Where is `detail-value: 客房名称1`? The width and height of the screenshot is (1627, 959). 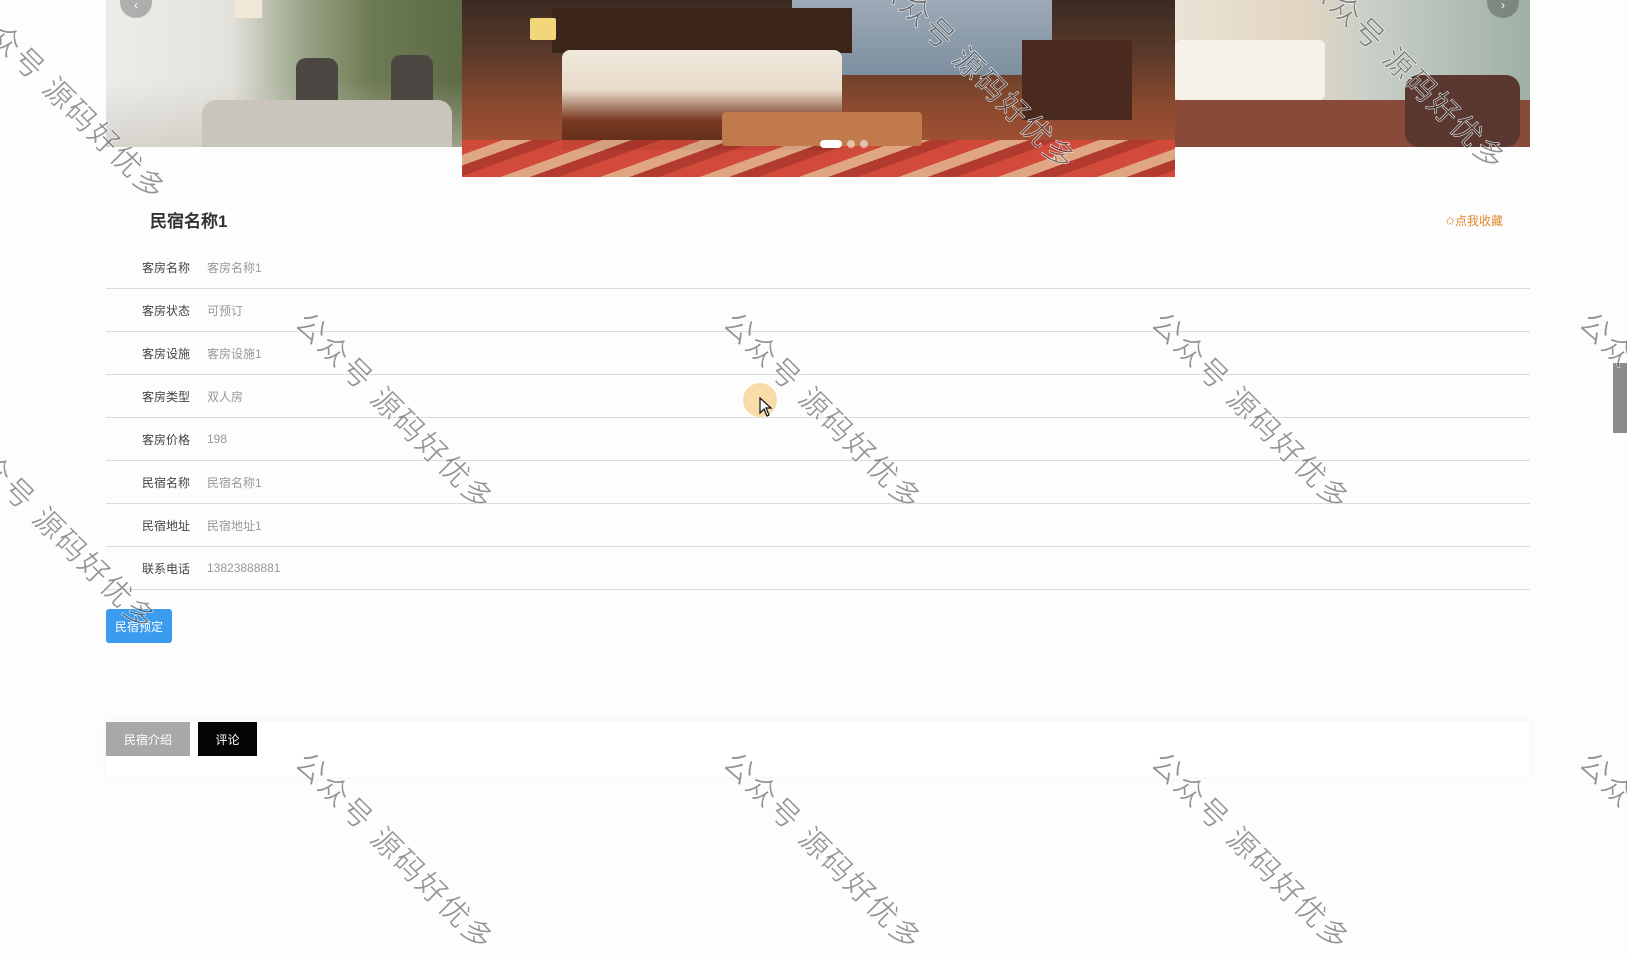
detail-value: 客房名称1 is located at coordinates (234, 267).